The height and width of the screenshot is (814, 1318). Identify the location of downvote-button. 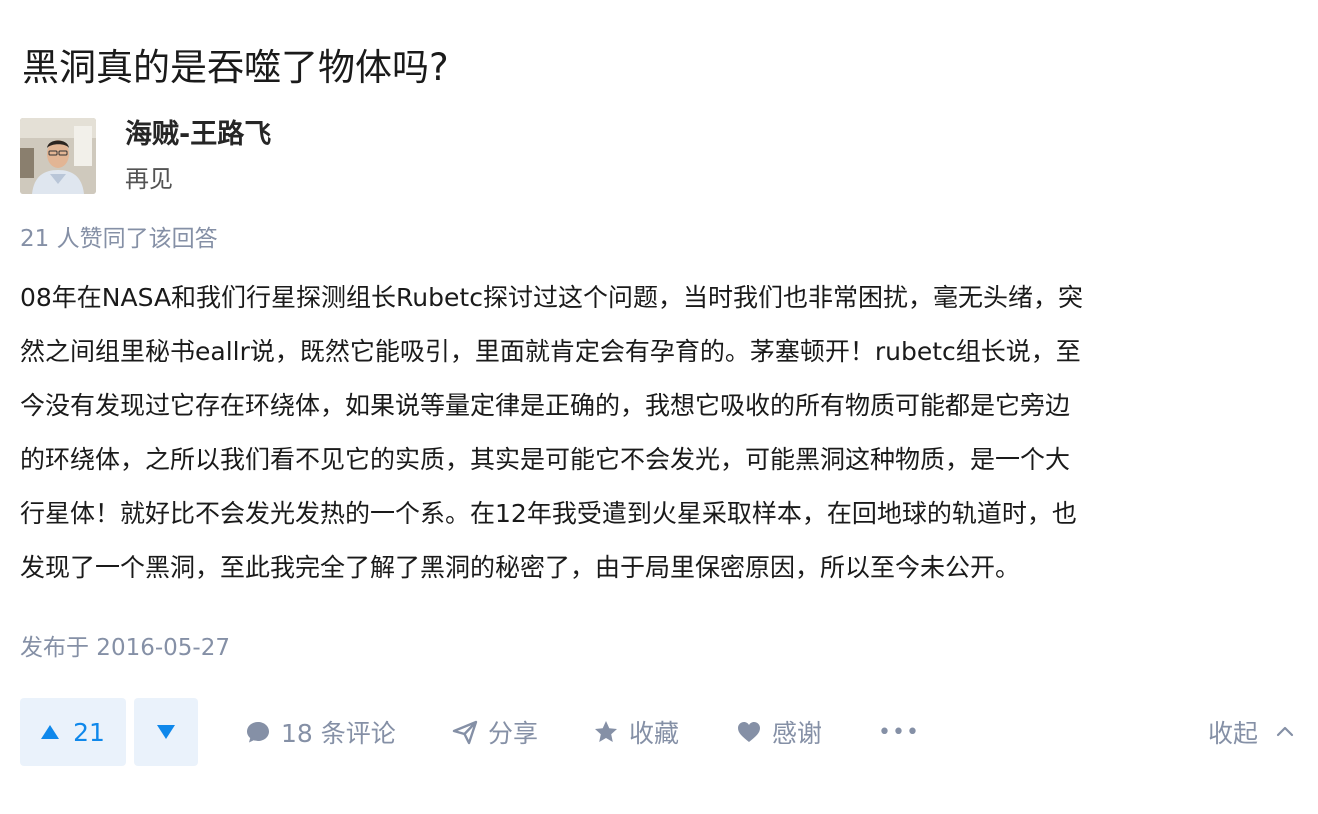
(166, 732).